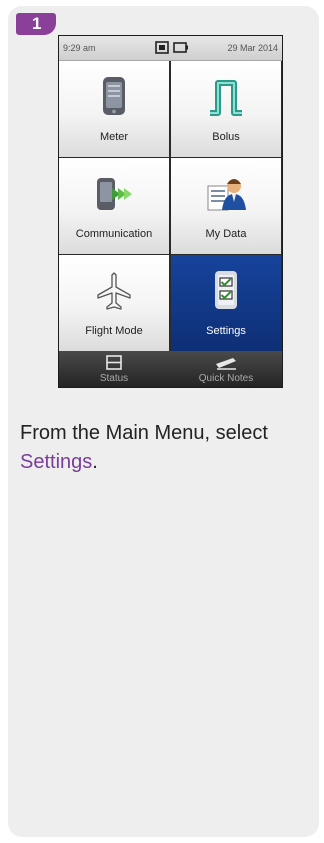 The image size is (324, 843). What do you see at coordinates (114, 331) in the screenshot?
I see `menu-tile-label: Flight Mode` at bounding box center [114, 331].